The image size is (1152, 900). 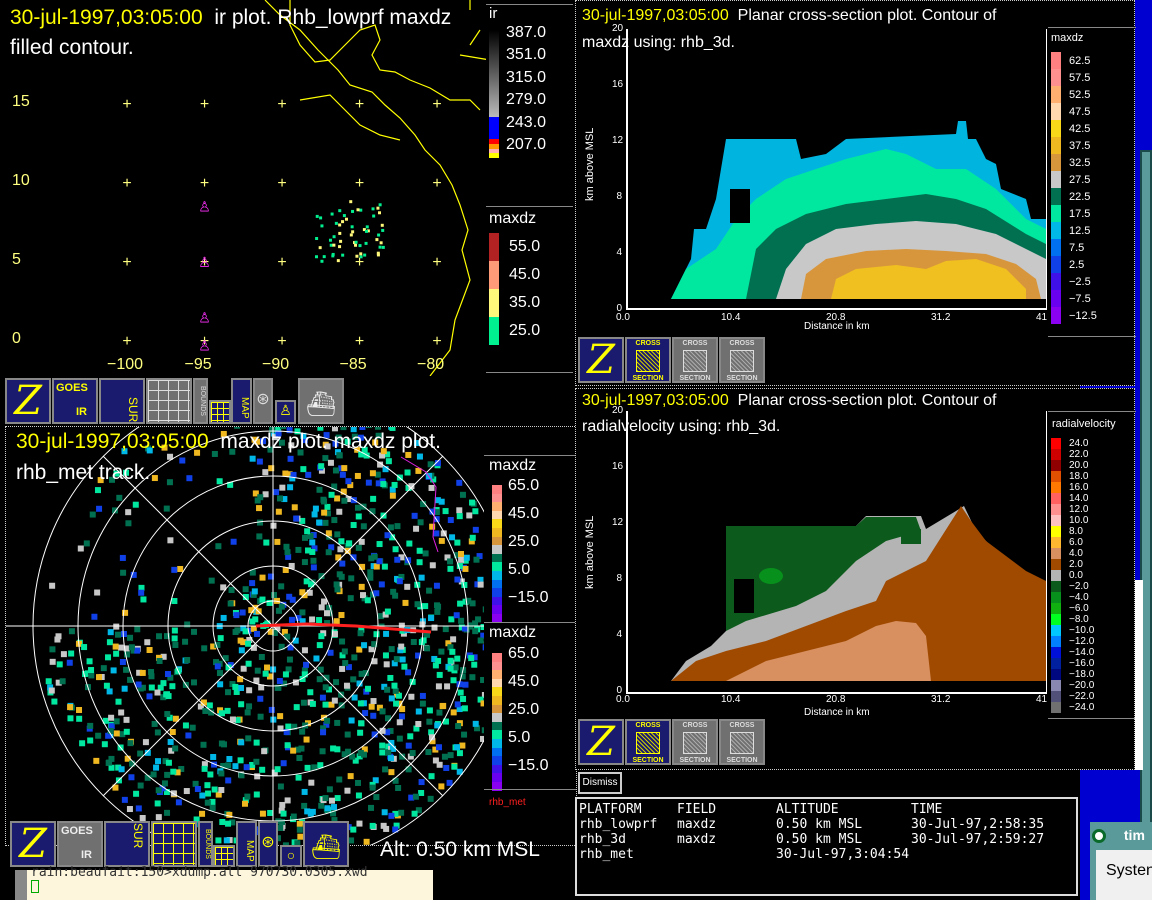 What do you see at coordinates (16, 338) in the screenshot?
I see `lat-tick-label: 0` at bounding box center [16, 338].